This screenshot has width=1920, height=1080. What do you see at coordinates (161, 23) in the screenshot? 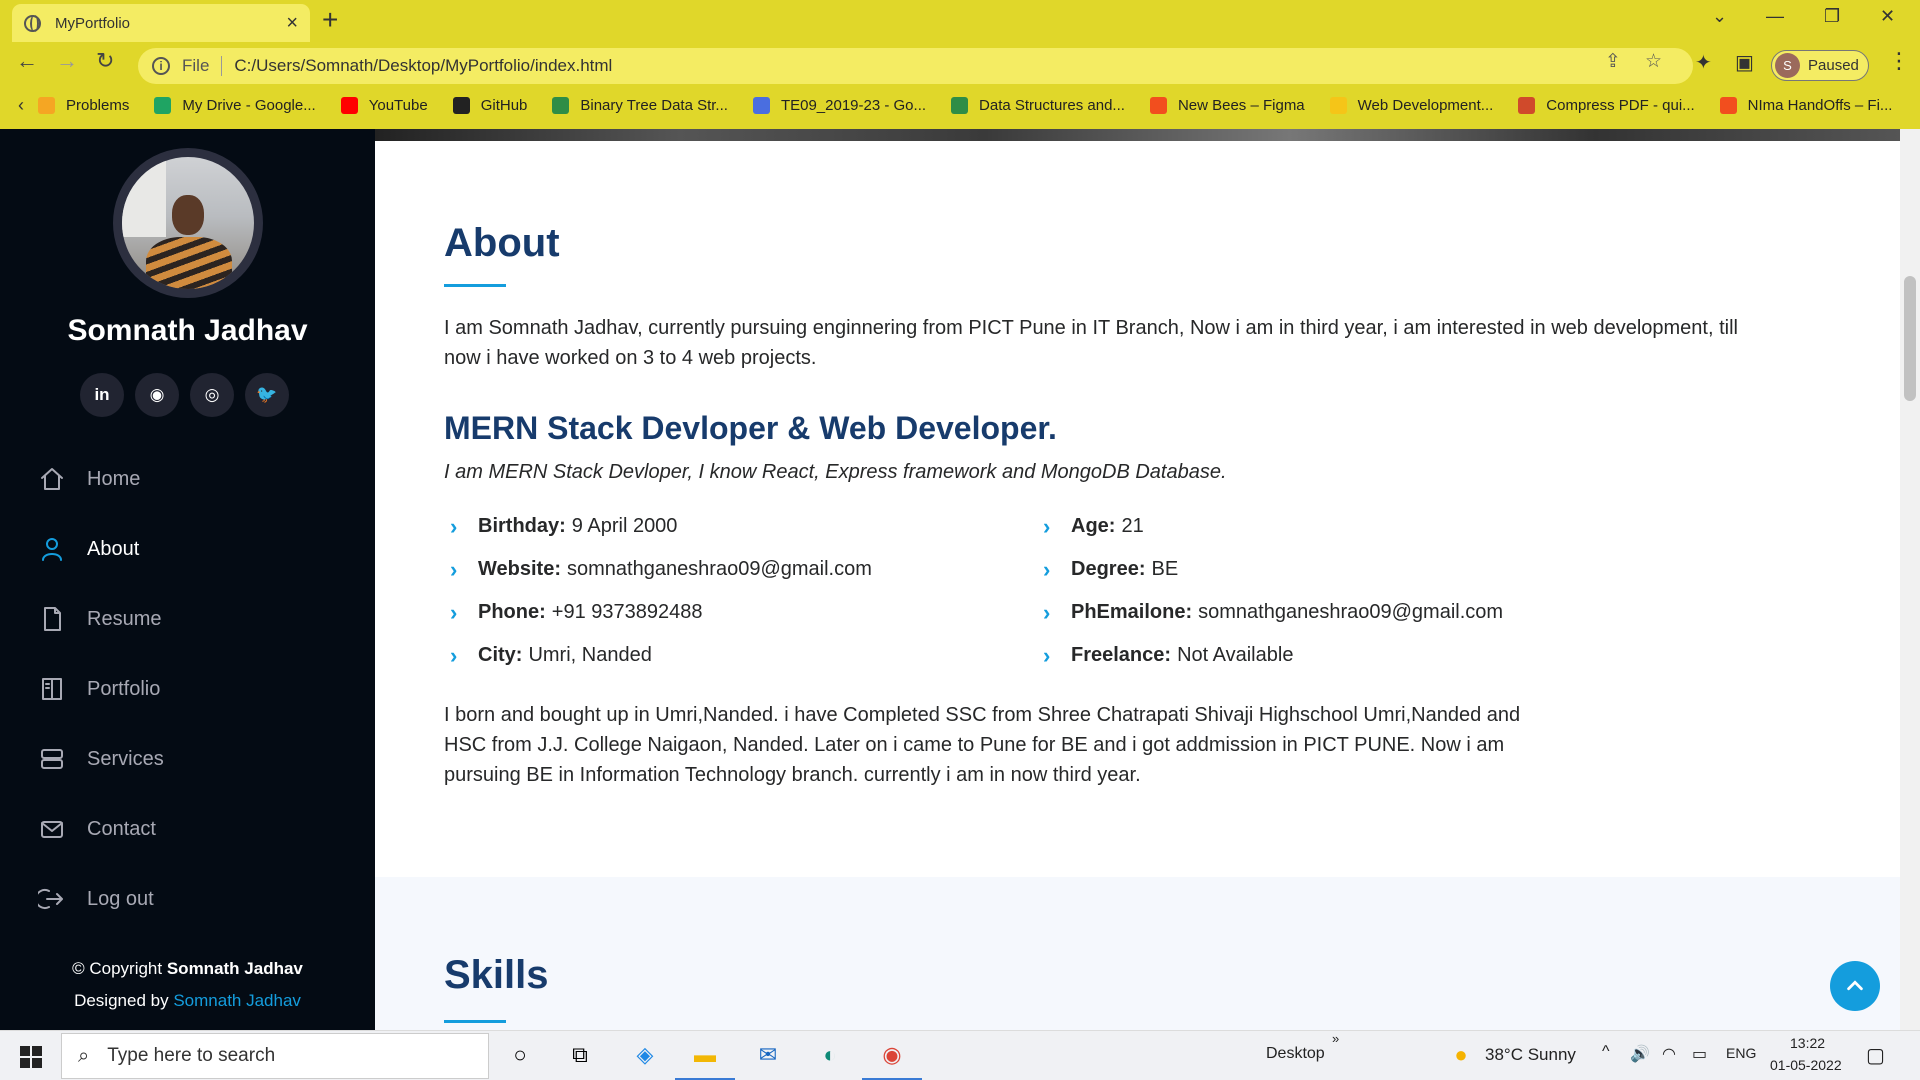
I see `browser-tab: MyPortfolio ×` at bounding box center [161, 23].